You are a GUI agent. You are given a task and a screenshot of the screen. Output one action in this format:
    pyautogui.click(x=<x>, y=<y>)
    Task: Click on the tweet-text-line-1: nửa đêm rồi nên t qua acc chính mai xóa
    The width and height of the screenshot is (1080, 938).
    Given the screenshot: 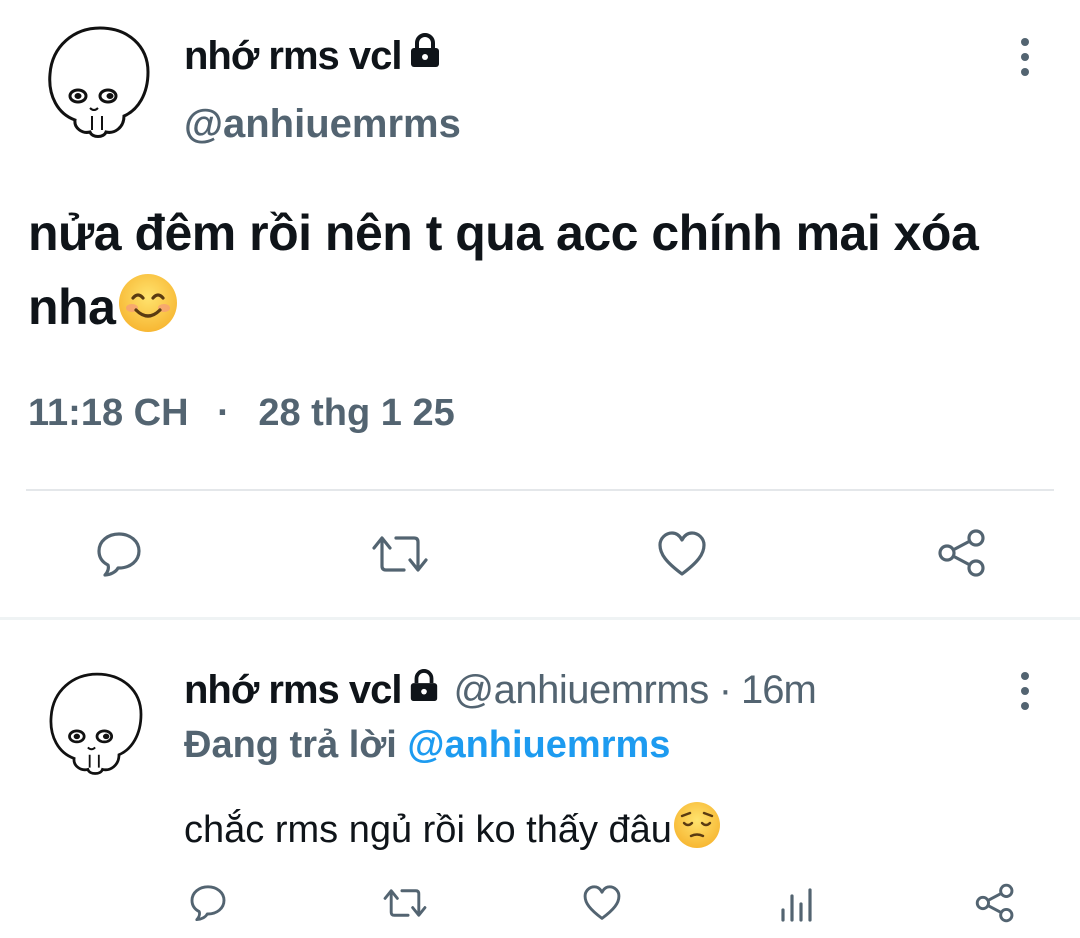 What is the action you would take?
    pyautogui.click(x=503, y=233)
    